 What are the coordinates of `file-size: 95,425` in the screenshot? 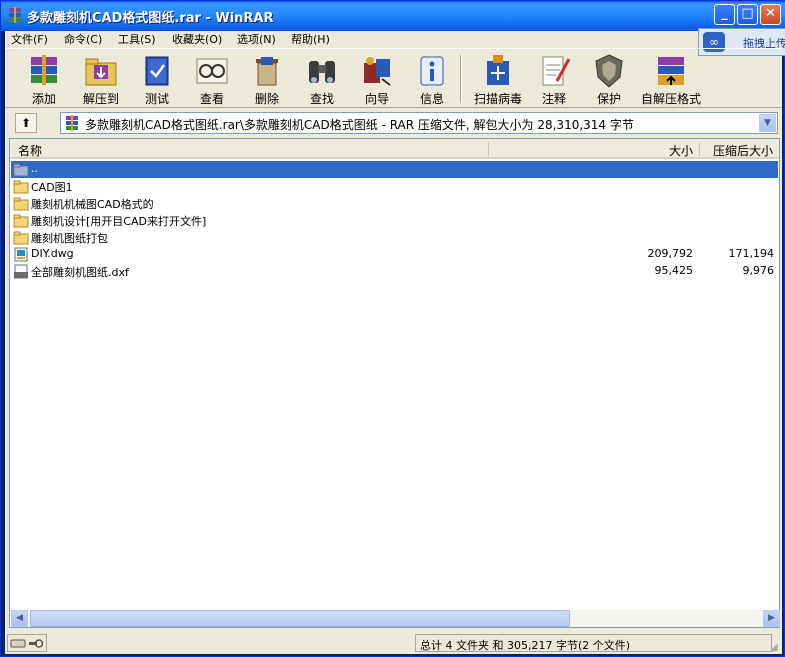 It's located at (674, 270).